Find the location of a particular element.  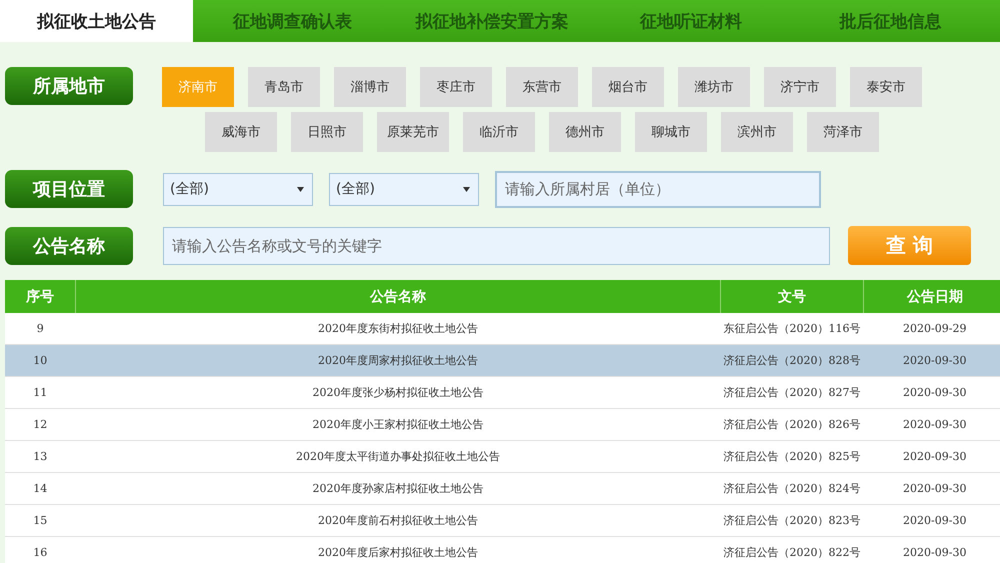

table-cell: 9 is located at coordinates (40, 328).